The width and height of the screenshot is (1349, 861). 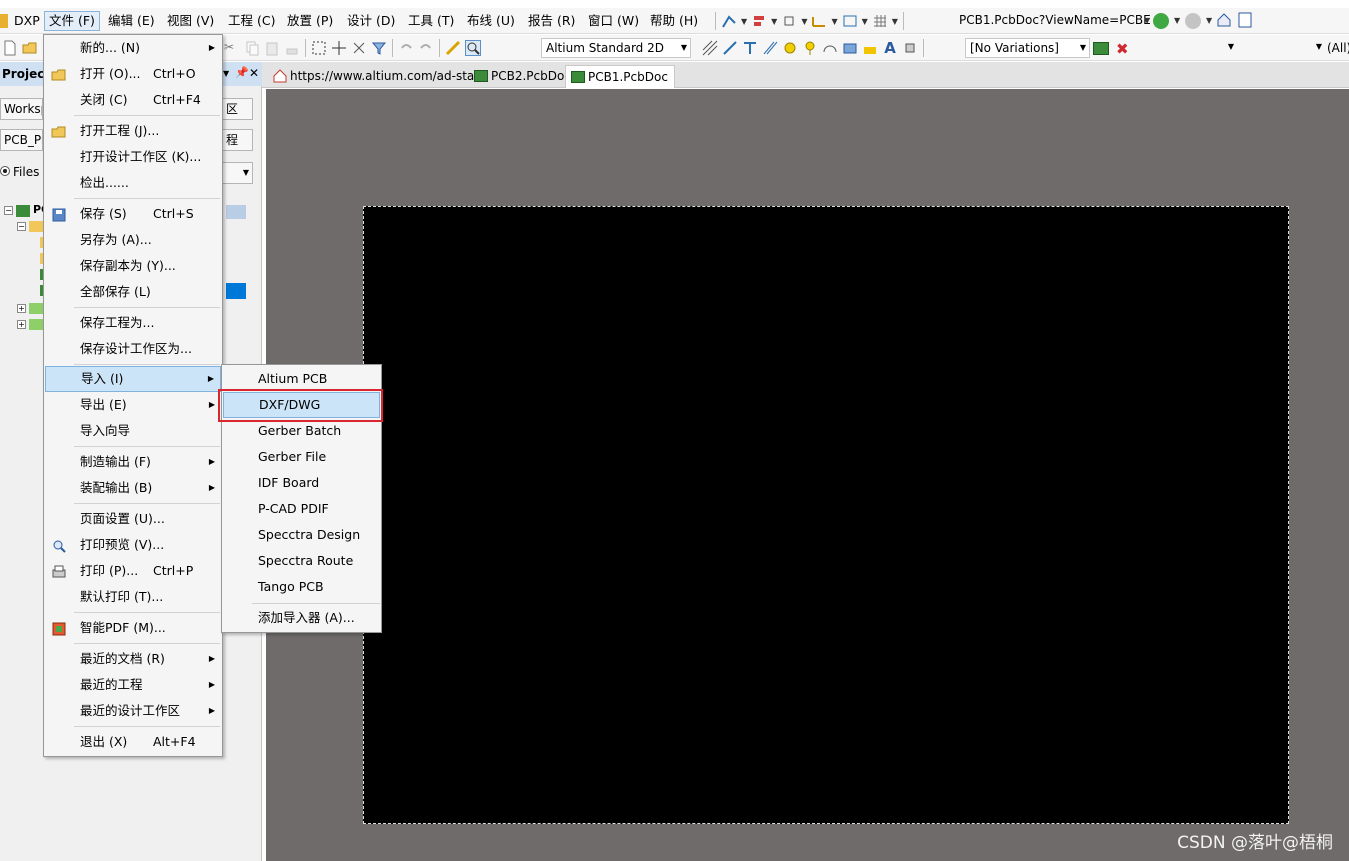 I want to click on diff-pair-icon, so click(x=770, y=48).